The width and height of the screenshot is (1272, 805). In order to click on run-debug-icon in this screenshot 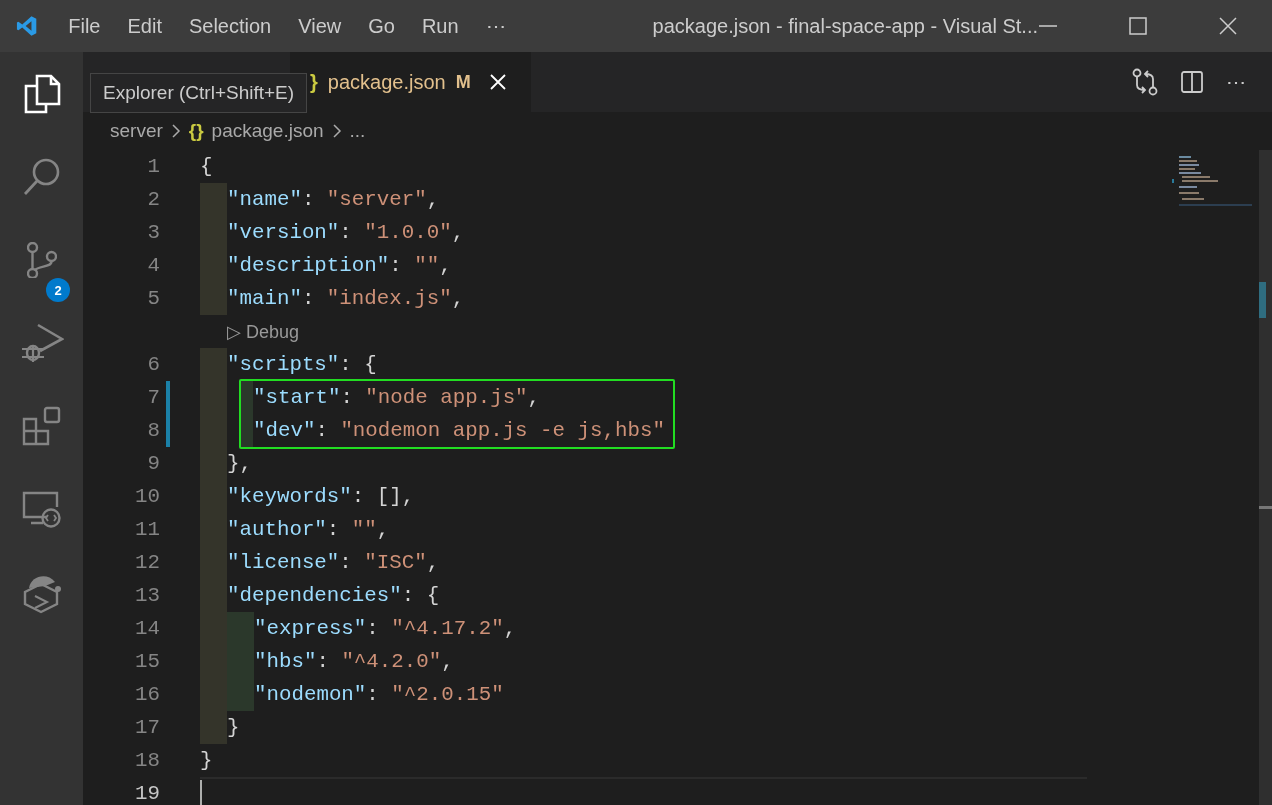, I will do `click(41, 342)`.